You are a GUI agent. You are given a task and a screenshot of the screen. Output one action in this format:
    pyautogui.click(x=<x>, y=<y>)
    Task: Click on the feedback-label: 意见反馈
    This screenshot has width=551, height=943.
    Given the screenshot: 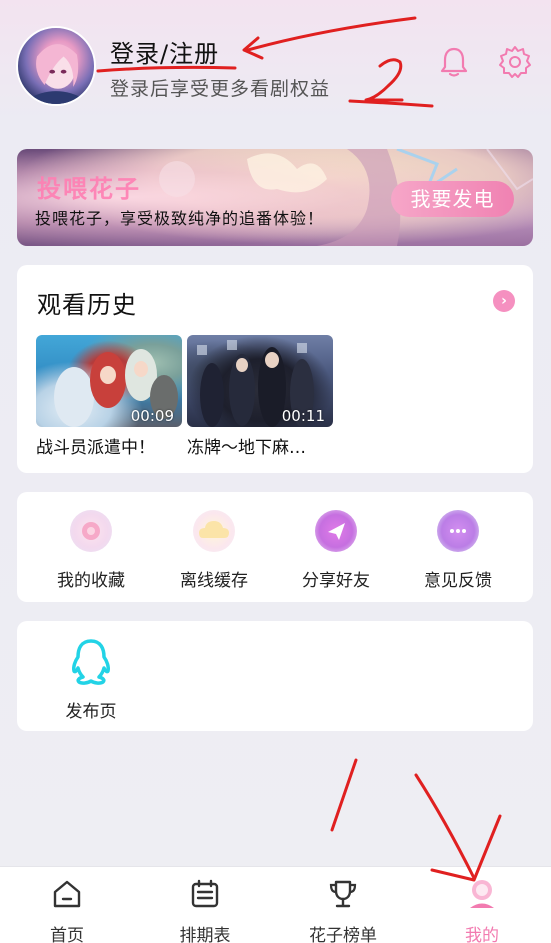 What is the action you would take?
    pyautogui.click(x=458, y=581)
    